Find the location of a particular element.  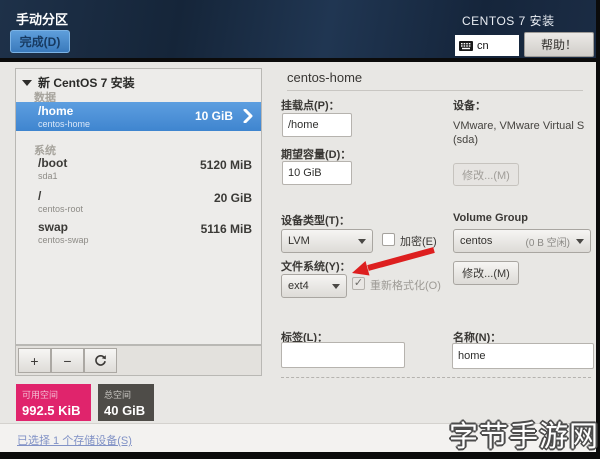

reload-button is located at coordinates (100, 360).